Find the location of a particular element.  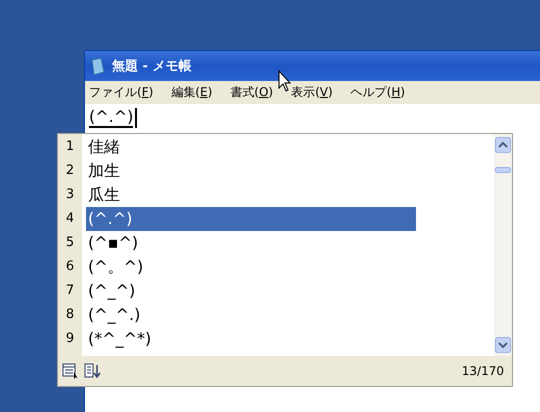

scroll-down-button is located at coordinates (503, 345).